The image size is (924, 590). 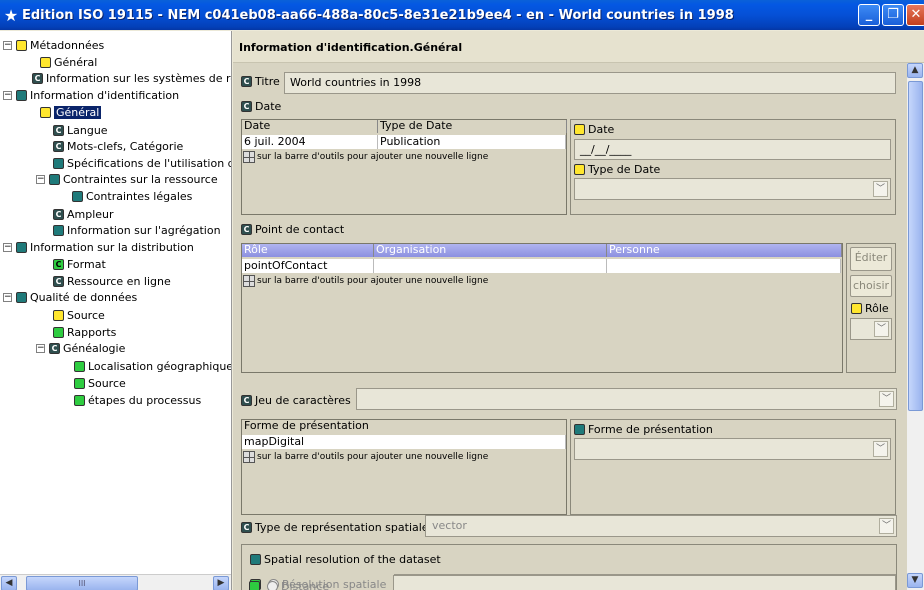 I want to click on presentation-editor-text: Forme de présentation, so click(x=650, y=429).